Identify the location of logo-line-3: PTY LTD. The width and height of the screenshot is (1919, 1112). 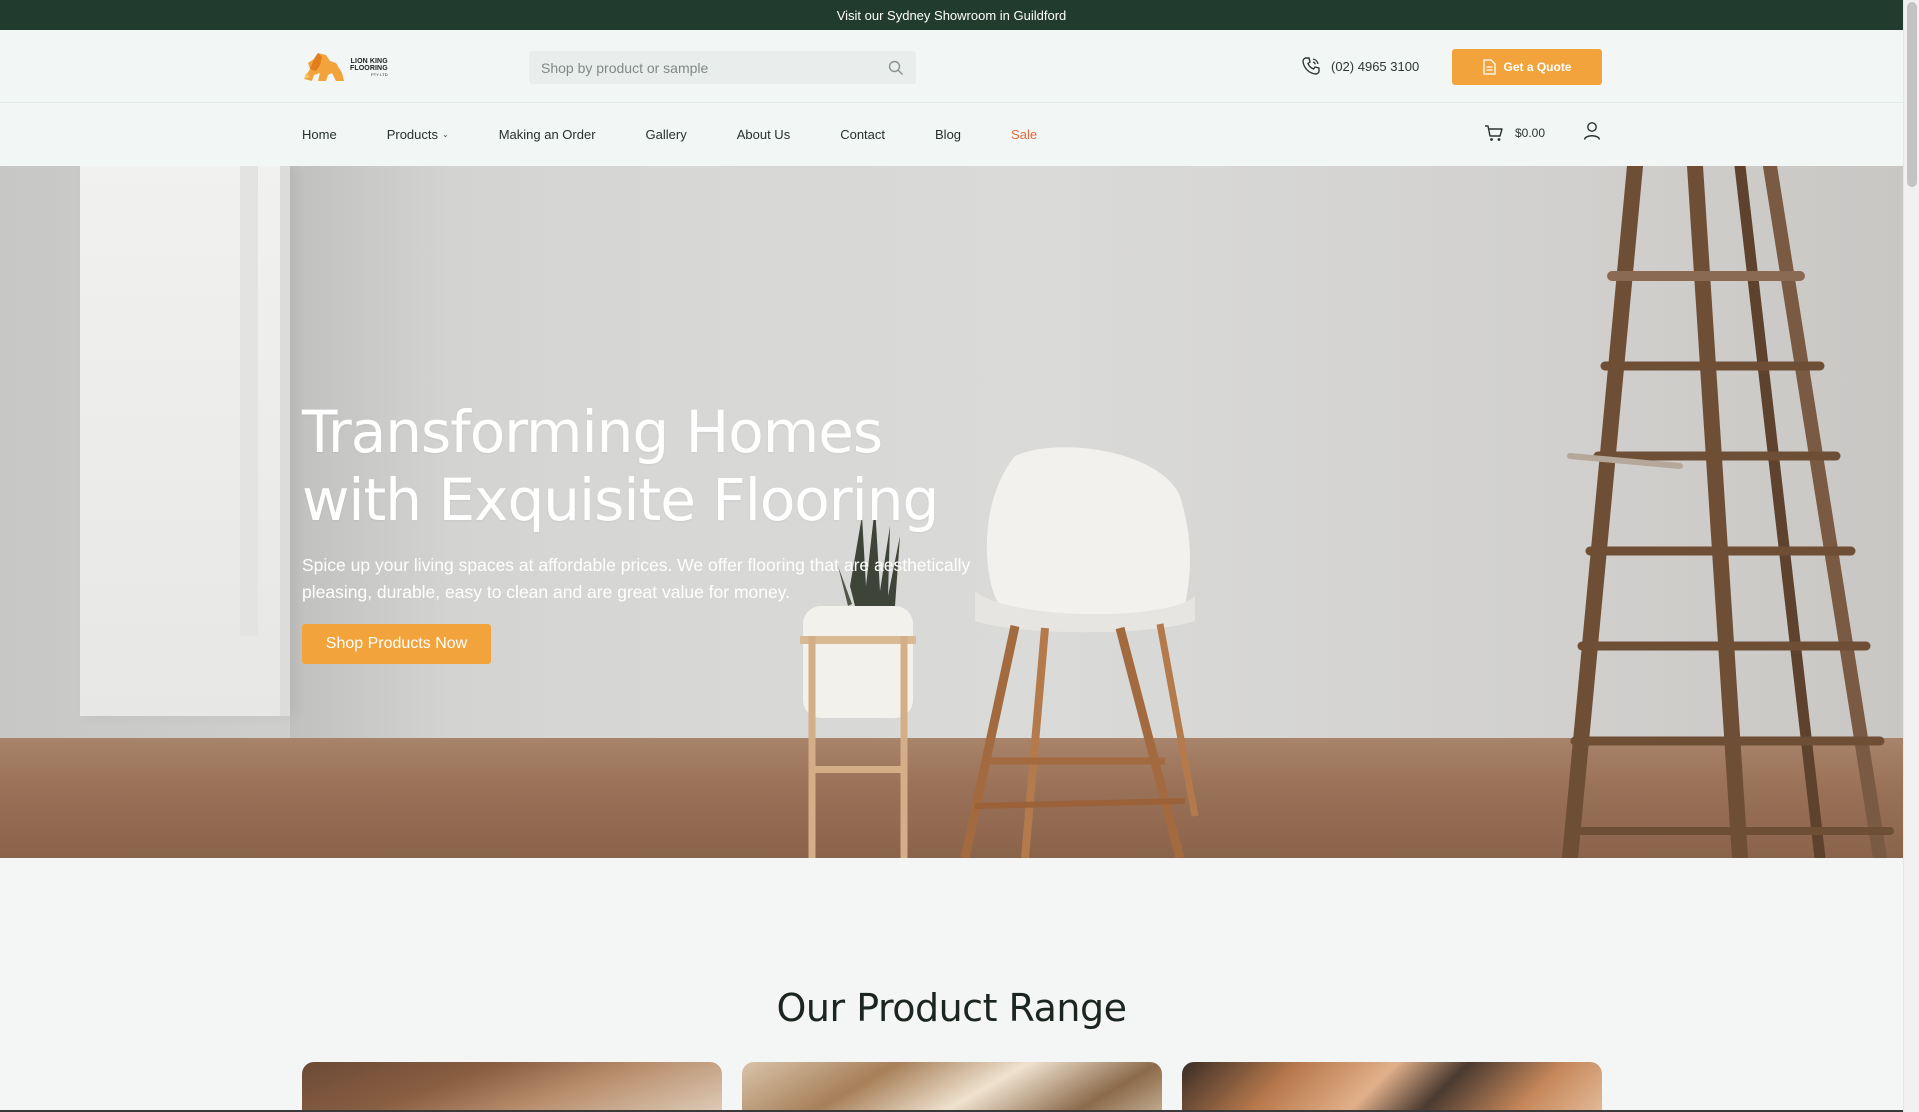
(379, 74).